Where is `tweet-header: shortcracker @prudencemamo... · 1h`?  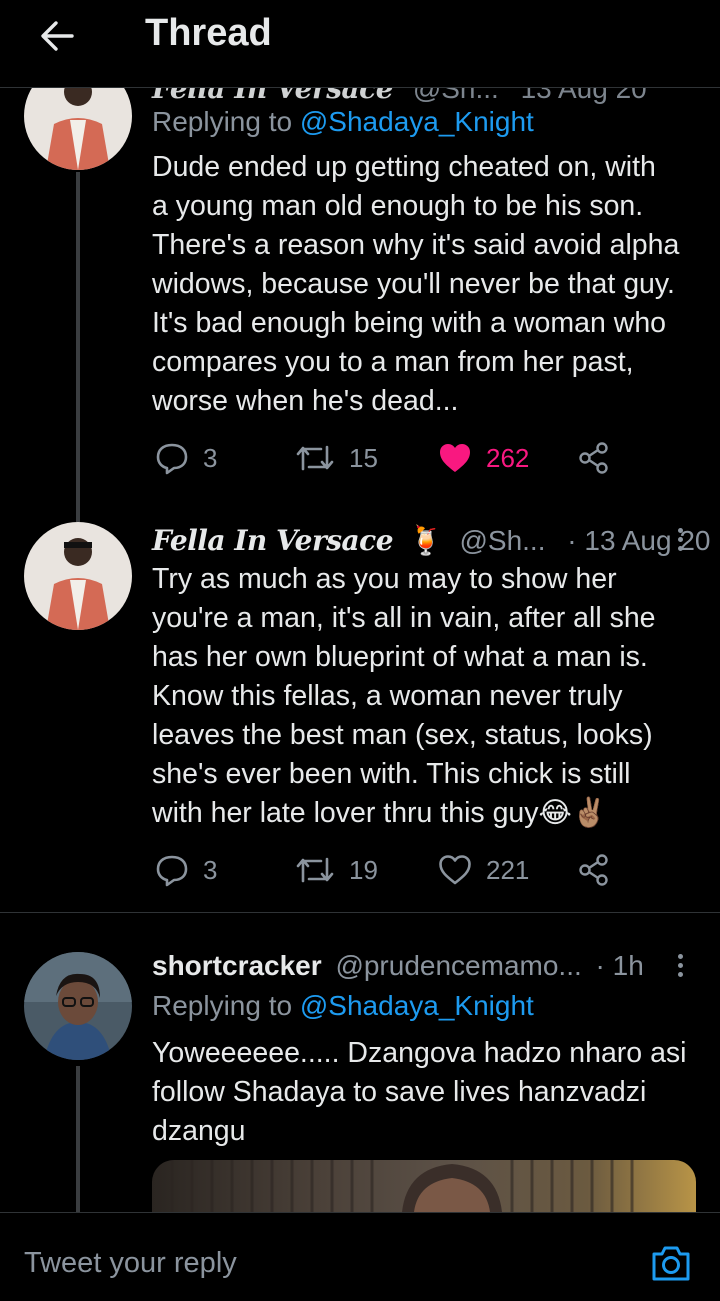 tweet-header: shortcracker @prudencemamo... · 1h is located at coordinates (398, 966).